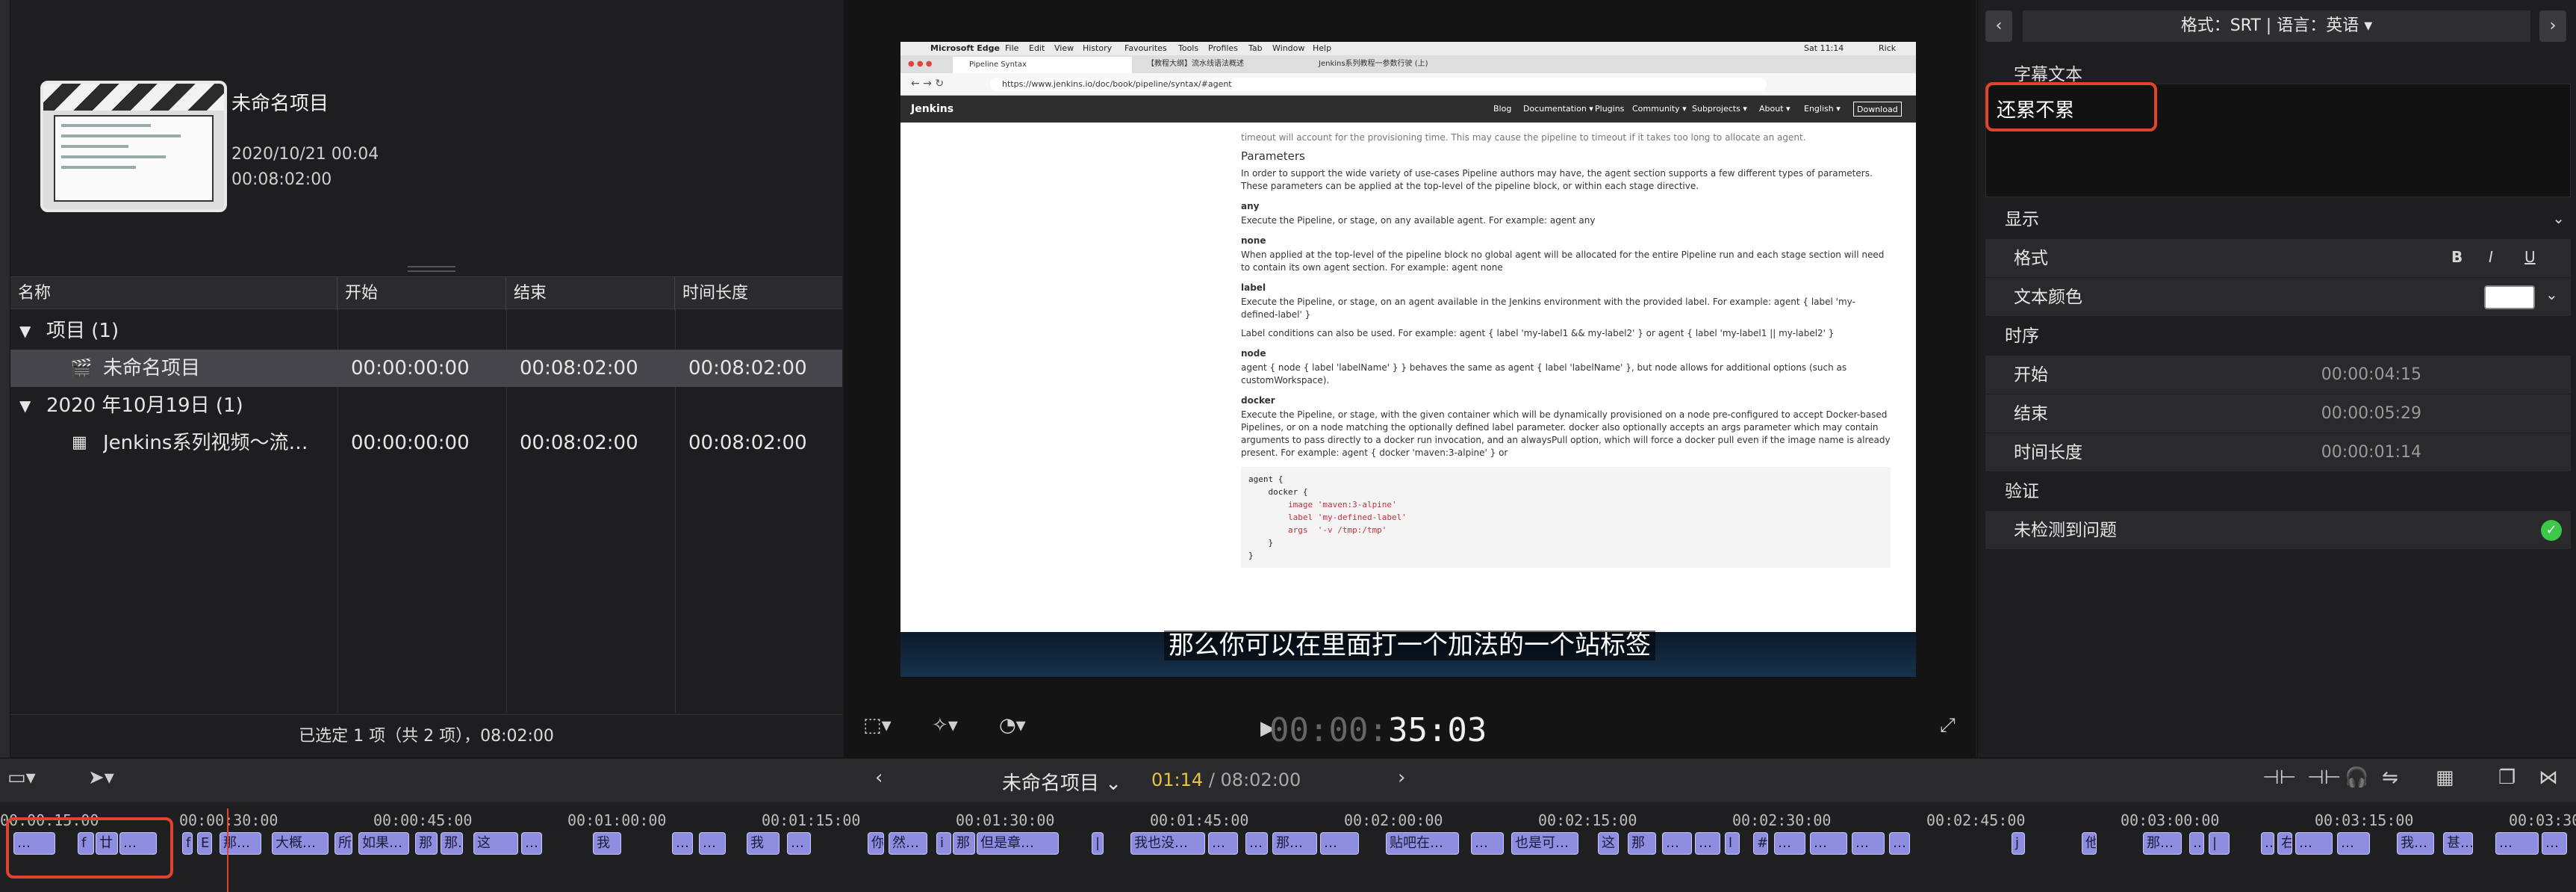  I want to click on select-tool-icon: ➤▾, so click(101, 777).